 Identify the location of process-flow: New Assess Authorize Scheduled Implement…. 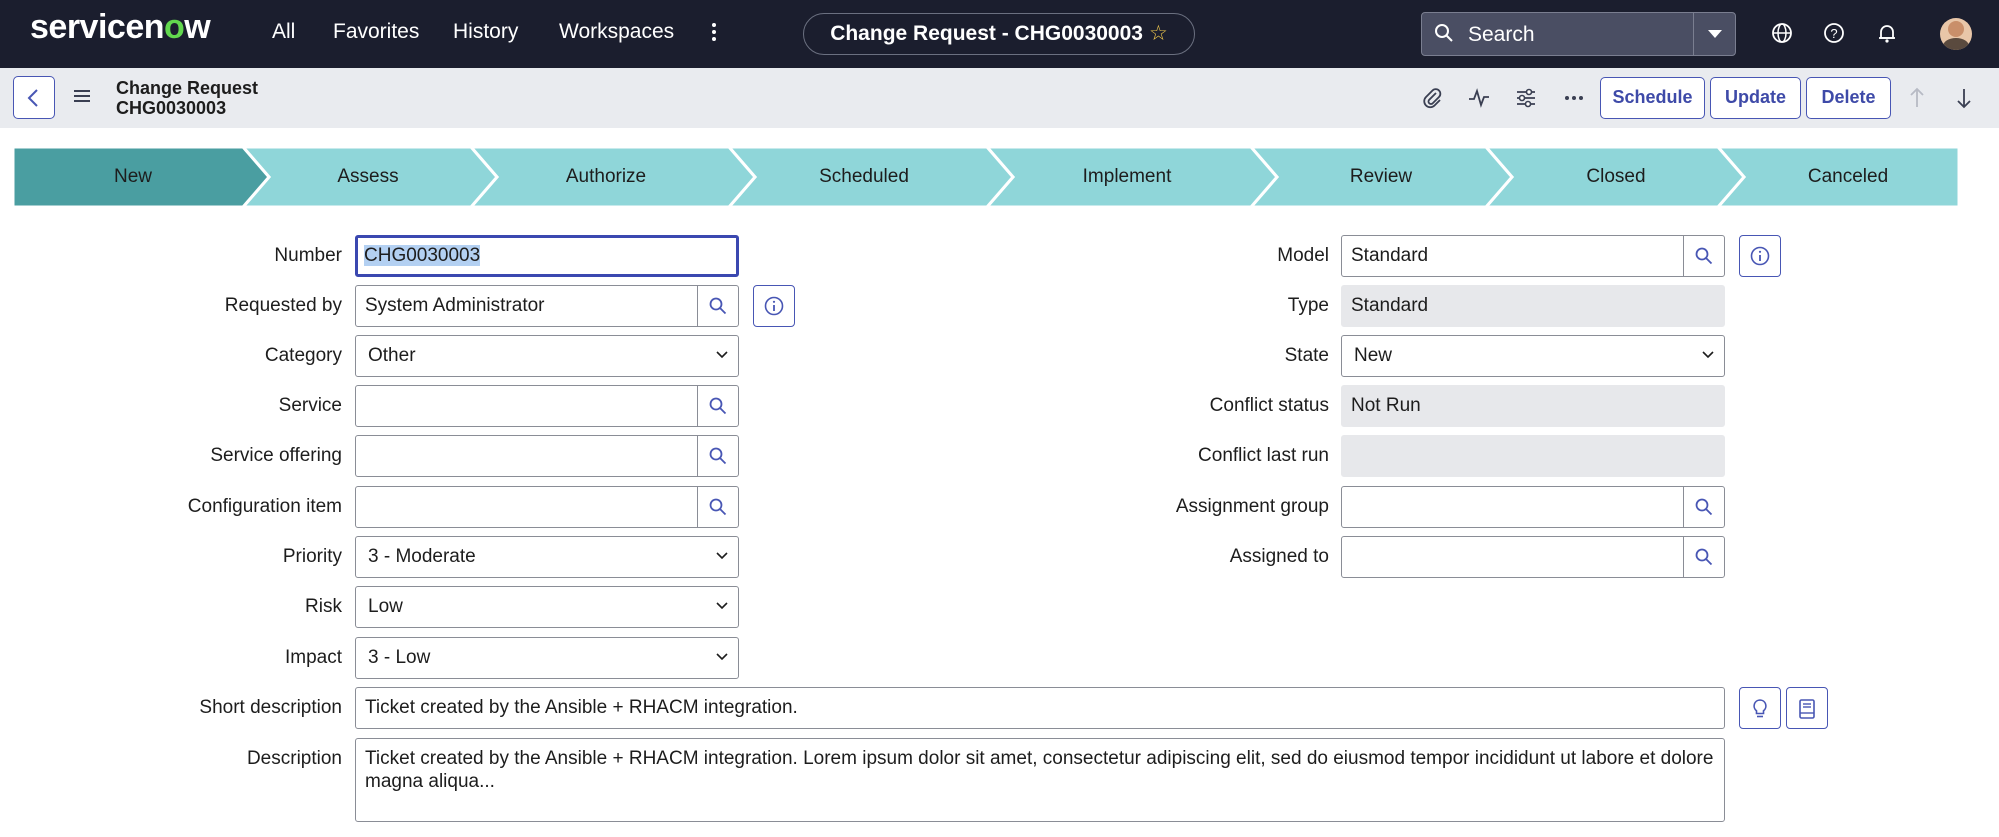
(986, 177).